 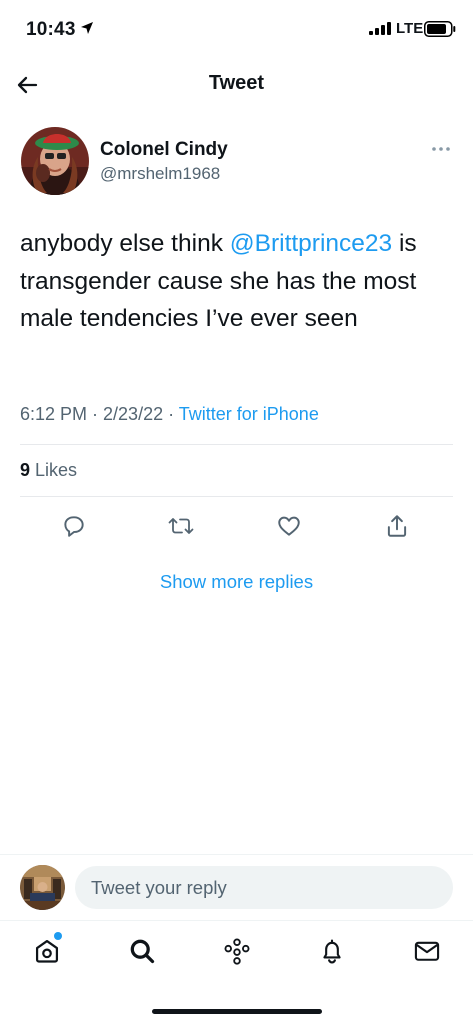 I want to click on more-horizontal-icon, so click(x=441, y=149).